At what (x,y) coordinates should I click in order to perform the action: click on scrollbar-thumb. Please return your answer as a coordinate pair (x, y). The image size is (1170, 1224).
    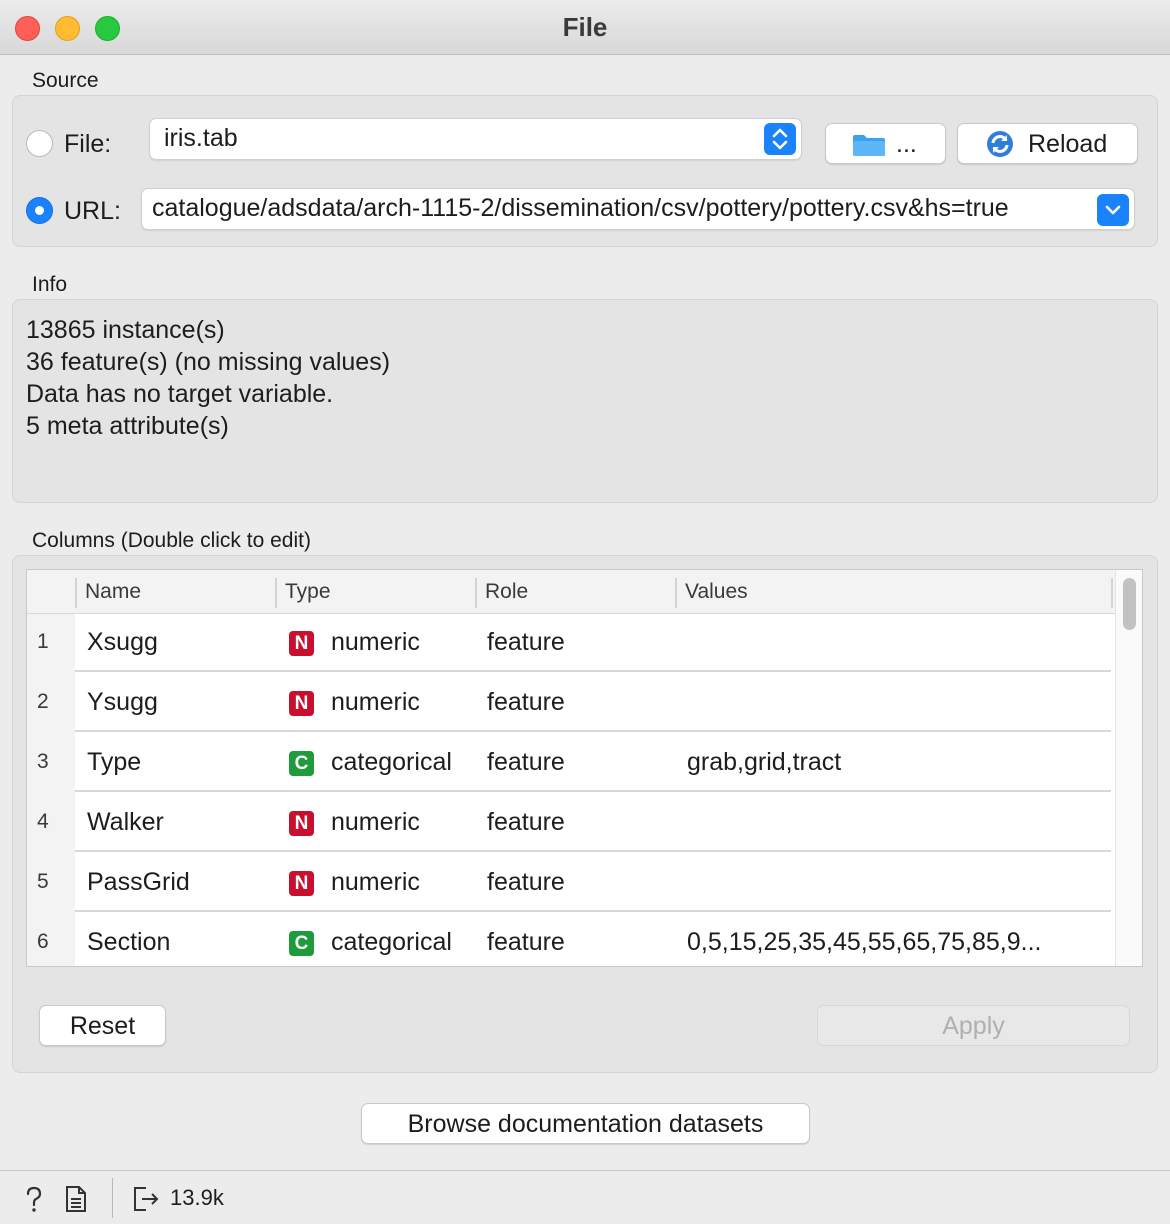
    Looking at the image, I should click on (1129, 604).